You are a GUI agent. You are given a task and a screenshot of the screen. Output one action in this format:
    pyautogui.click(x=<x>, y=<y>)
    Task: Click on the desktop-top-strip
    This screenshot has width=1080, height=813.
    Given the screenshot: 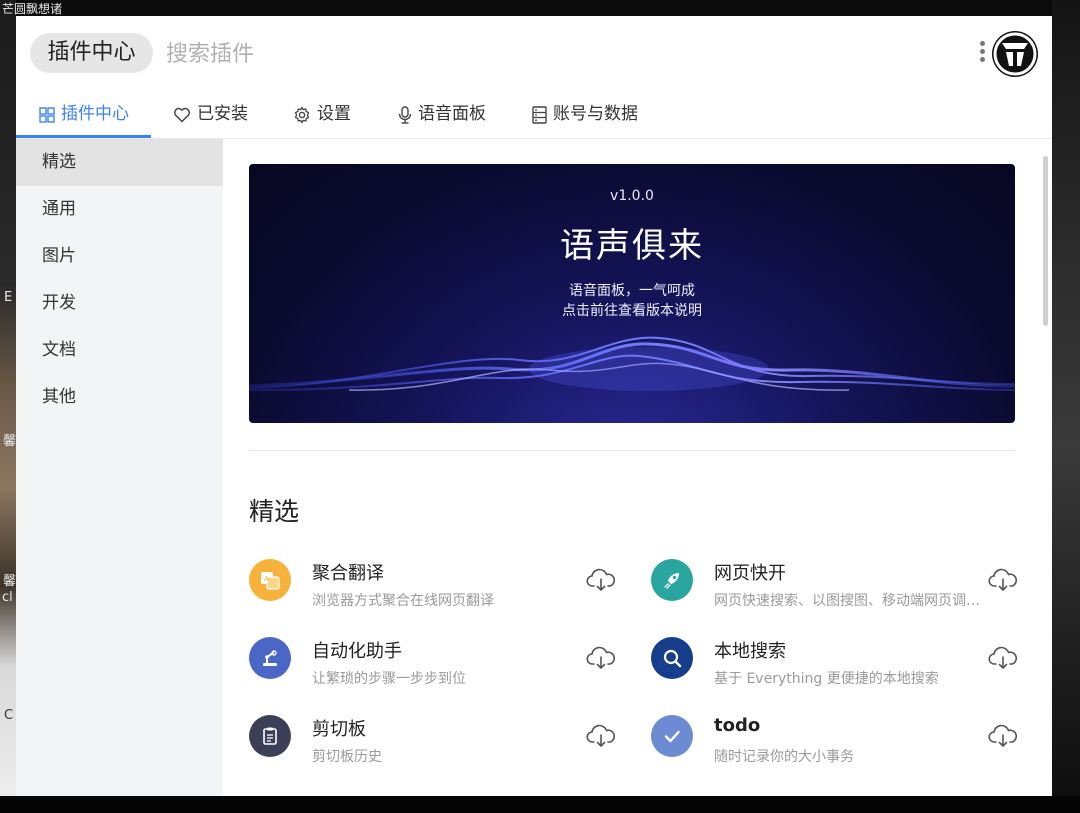 What is the action you would take?
    pyautogui.click(x=540, y=8)
    